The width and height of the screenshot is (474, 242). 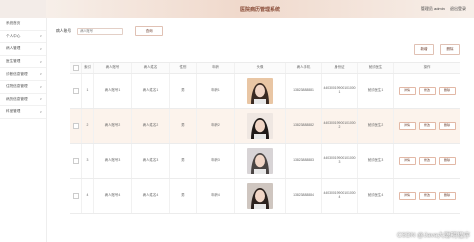 What do you see at coordinates (23, 112) in the screenshot?
I see `sidebar-item: 科室管理 ∨` at bounding box center [23, 112].